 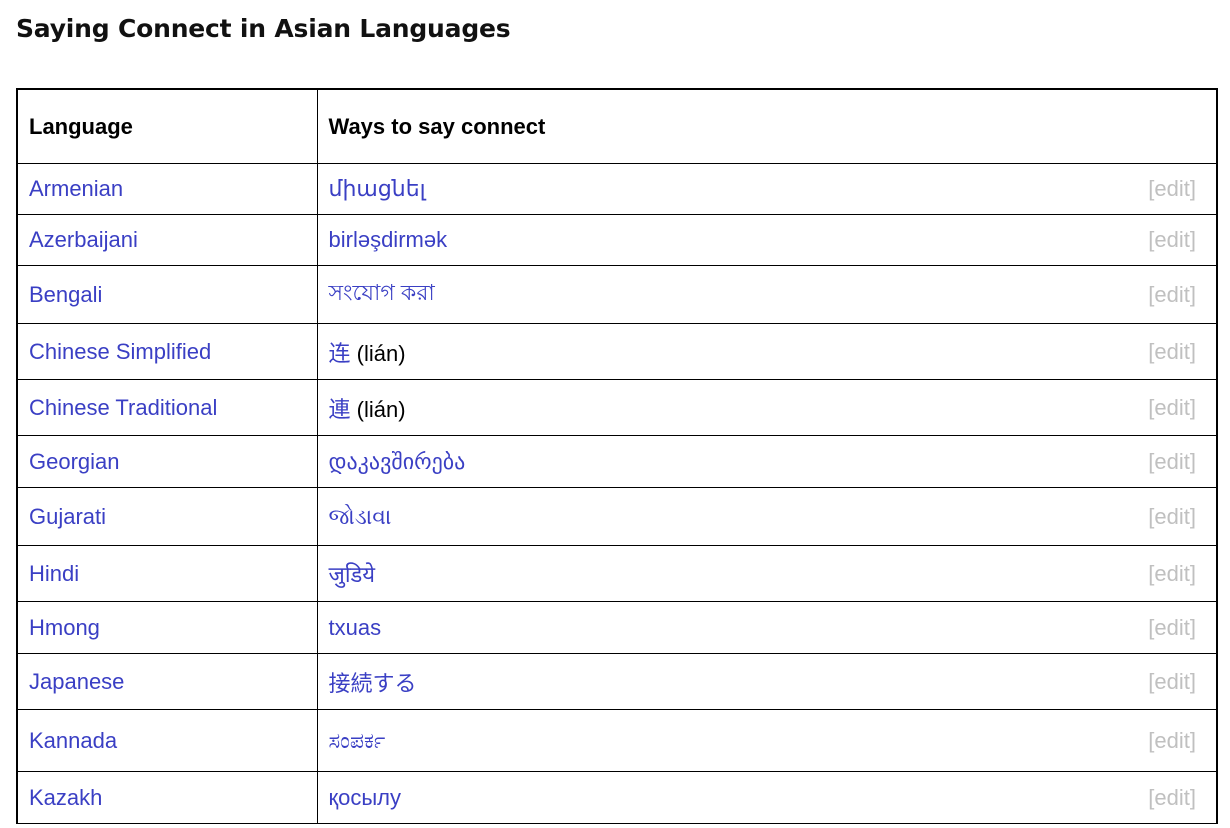 I want to click on language-column-header: Language, so click(x=167, y=126).